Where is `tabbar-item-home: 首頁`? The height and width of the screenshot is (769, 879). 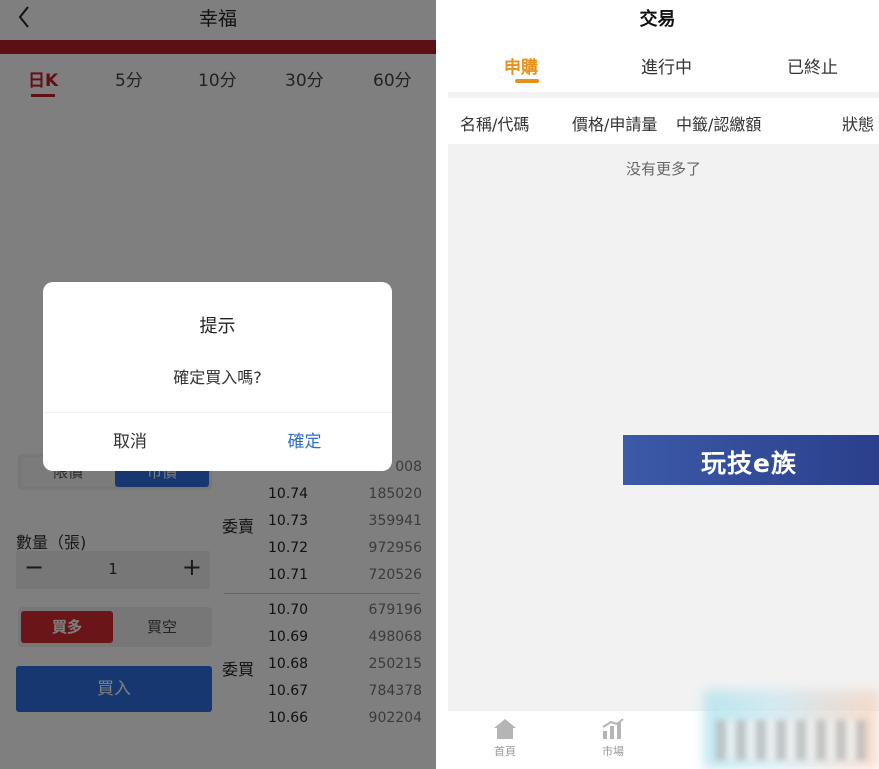 tabbar-item-home: 首頁 is located at coordinates (505, 738).